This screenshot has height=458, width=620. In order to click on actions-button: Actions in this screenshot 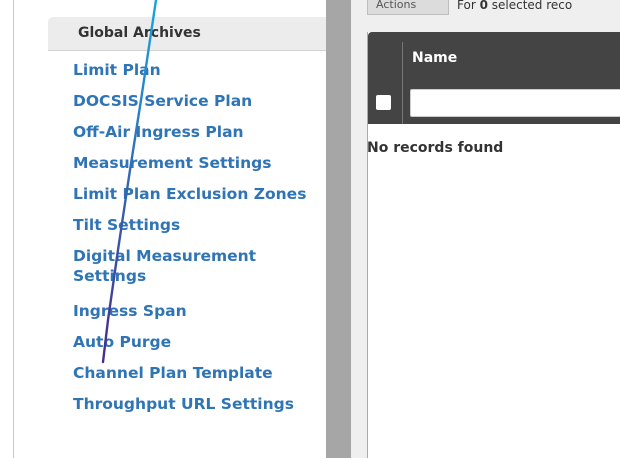, I will do `click(408, 7)`.